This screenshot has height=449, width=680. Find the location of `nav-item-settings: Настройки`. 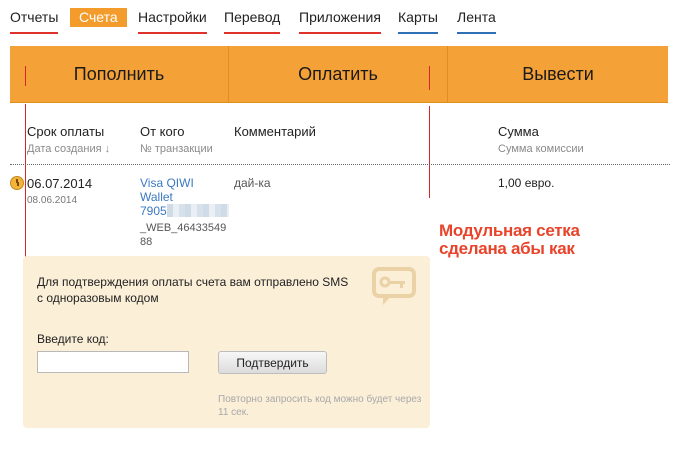

nav-item-settings: Настройки is located at coordinates (172, 21).